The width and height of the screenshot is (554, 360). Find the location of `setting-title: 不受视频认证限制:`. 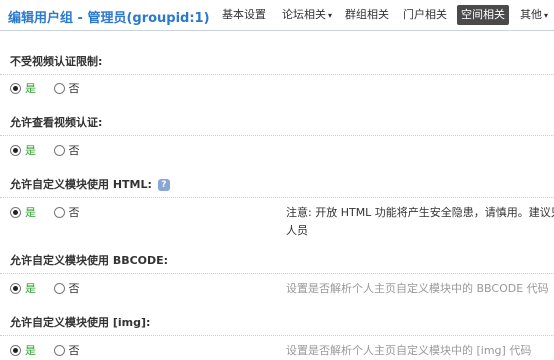

setting-title: 不受视频认证限制: is located at coordinates (56, 61).